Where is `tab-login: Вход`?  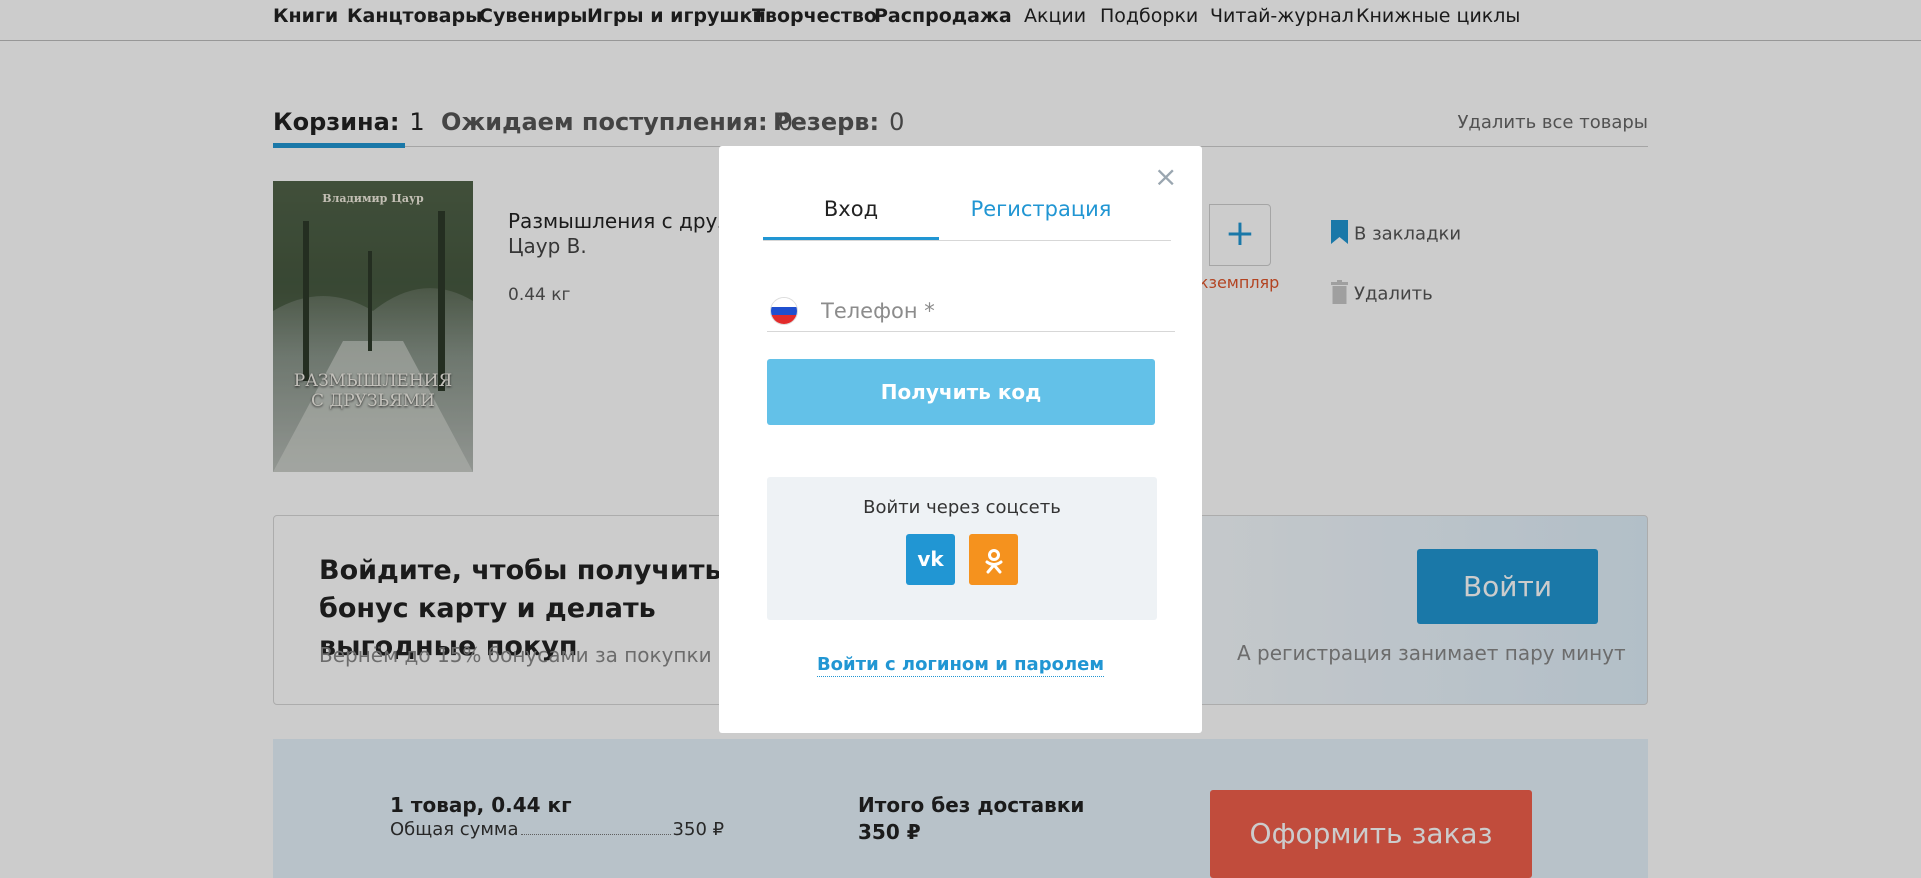
tab-login: Вход is located at coordinates (851, 209).